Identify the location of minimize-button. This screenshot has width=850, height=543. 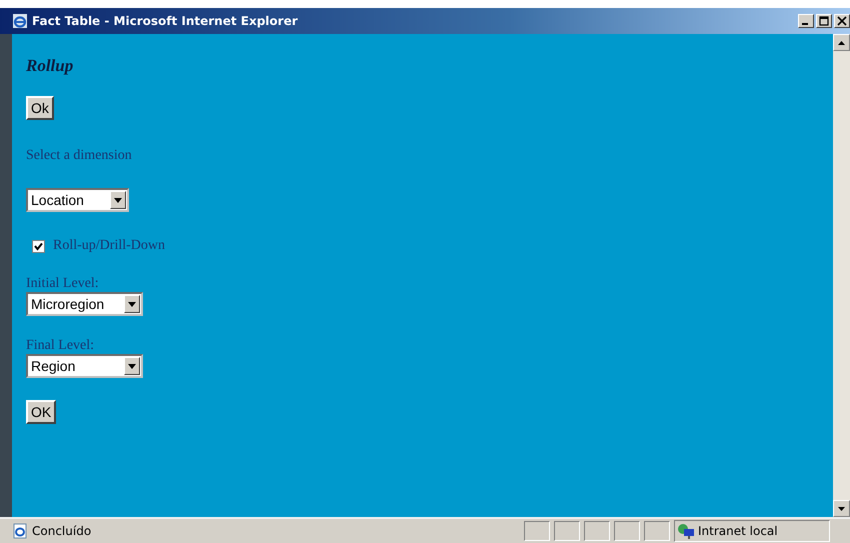
(806, 21).